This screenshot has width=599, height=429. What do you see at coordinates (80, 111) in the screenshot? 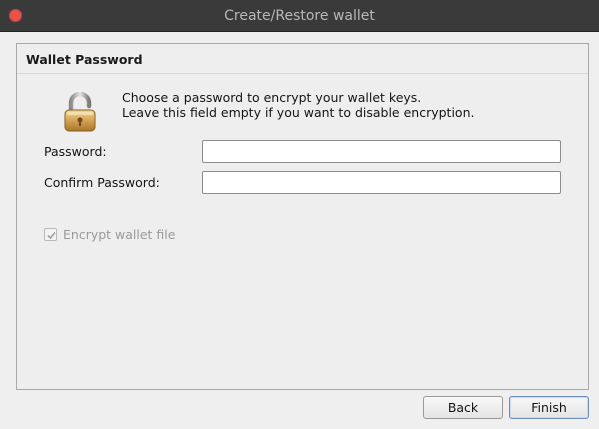
I see `padlock-open-icon` at bounding box center [80, 111].